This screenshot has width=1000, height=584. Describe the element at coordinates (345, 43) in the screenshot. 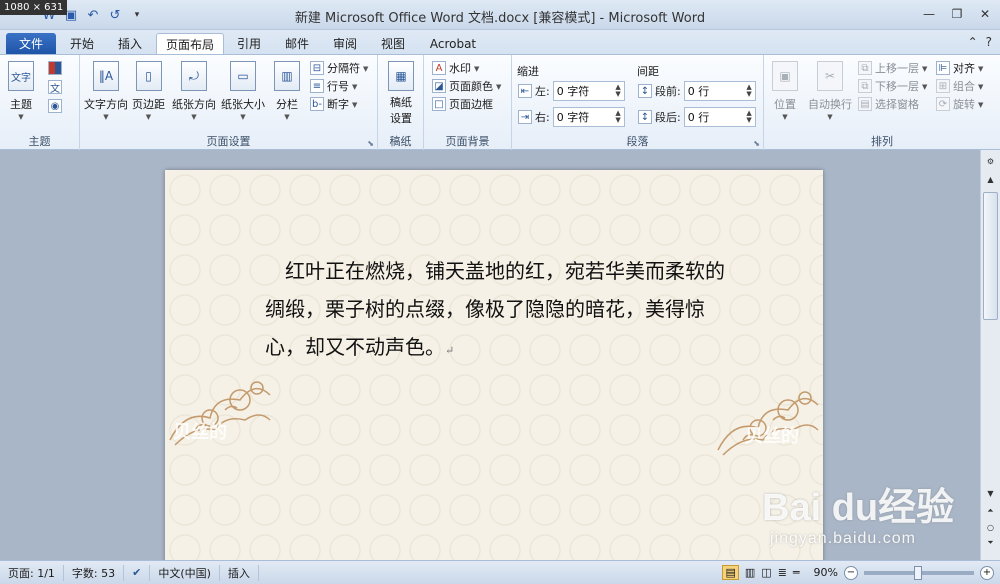

I see `tab-review: 审阅` at that location.